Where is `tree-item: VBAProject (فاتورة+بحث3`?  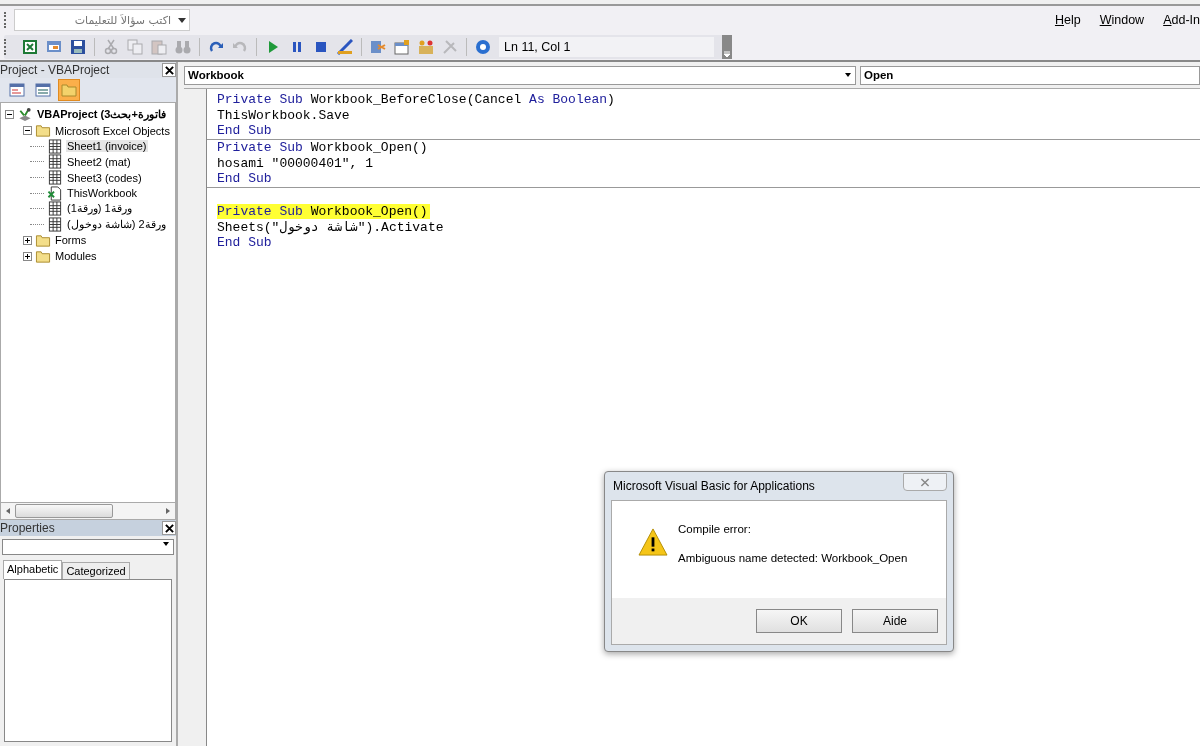 tree-item: VBAProject (فاتورة+بحث3 is located at coordinates (101, 115).